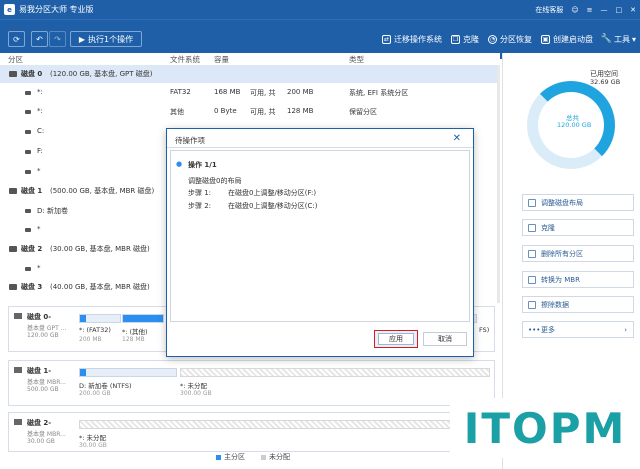  What do you see at coordinates (248, 112) in the screenshot?
I see `table-row: *: 其他 0 Byte 可用, 共 128 MB 保留分区` at bounding box center [248, 112].